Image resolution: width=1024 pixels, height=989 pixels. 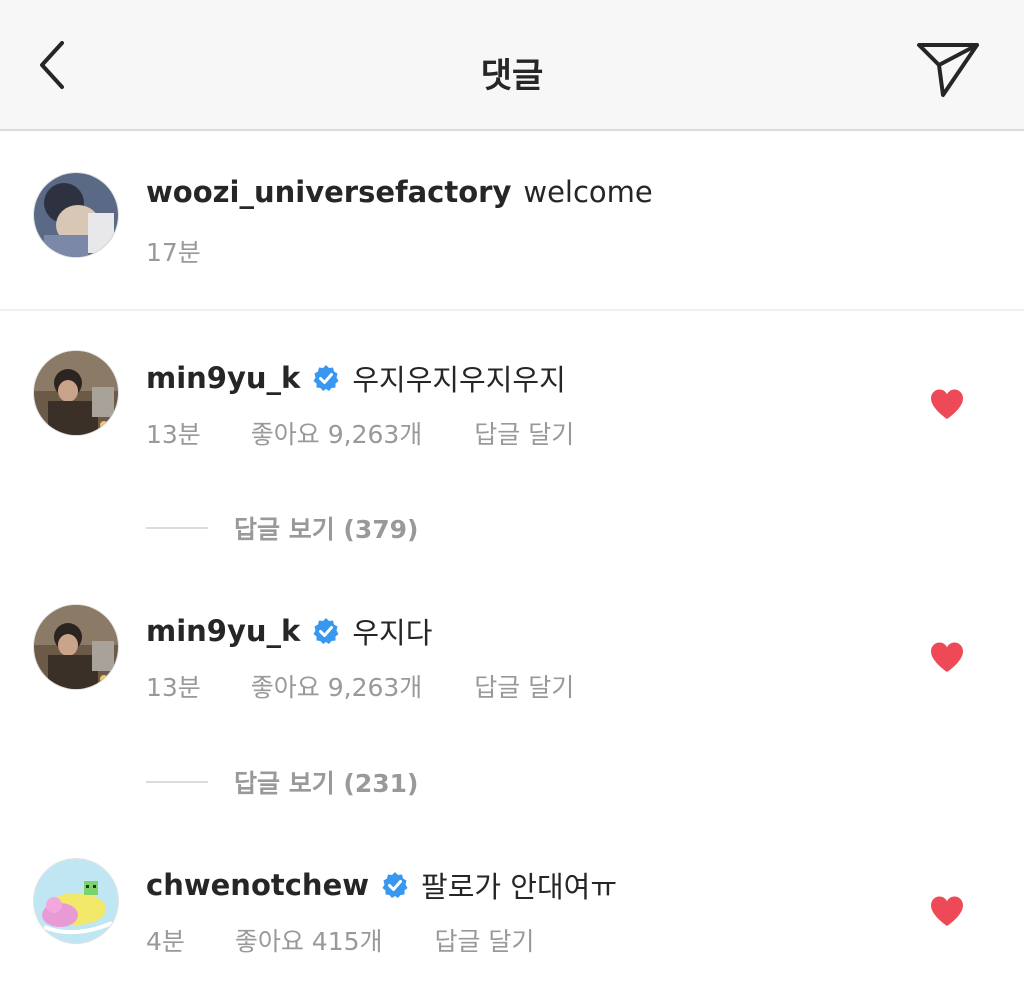 What do you see at coordinates (326, 783) in the screenshot?
I see `view-replies-label: 답글 보기 (231)` at bounding box center [326, 783].